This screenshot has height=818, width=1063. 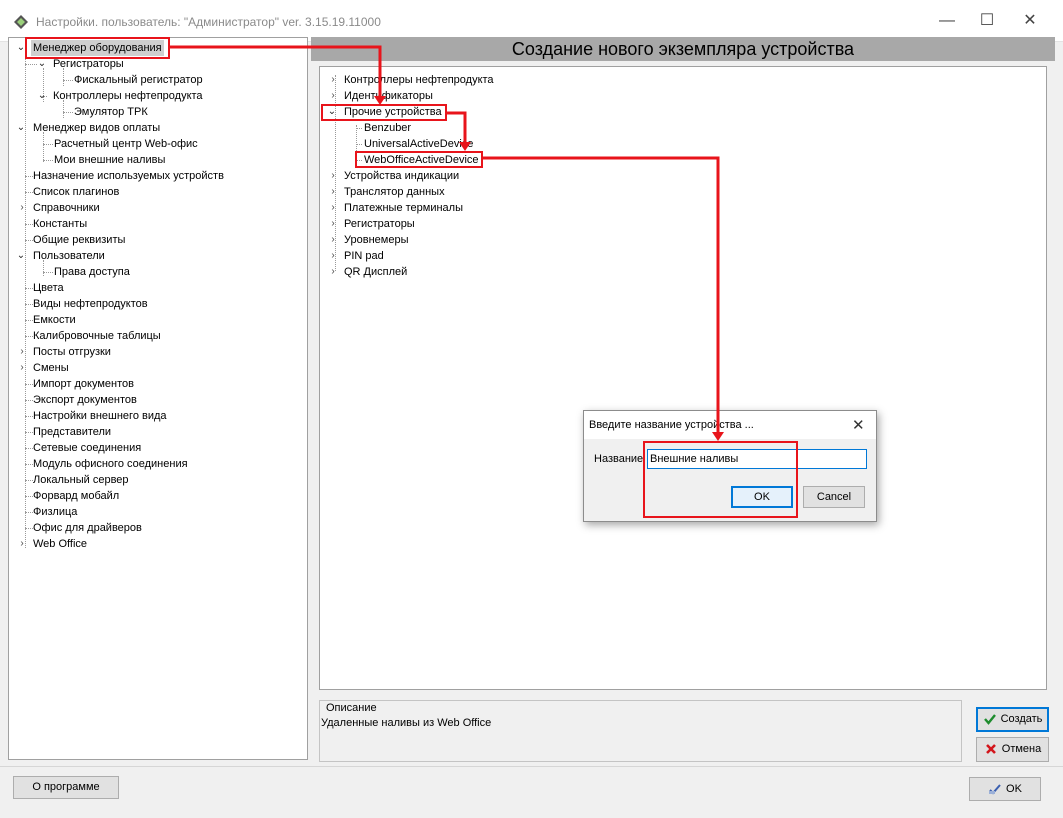 I want to click on maximize-button: ☐, so click(x=987, y=21).